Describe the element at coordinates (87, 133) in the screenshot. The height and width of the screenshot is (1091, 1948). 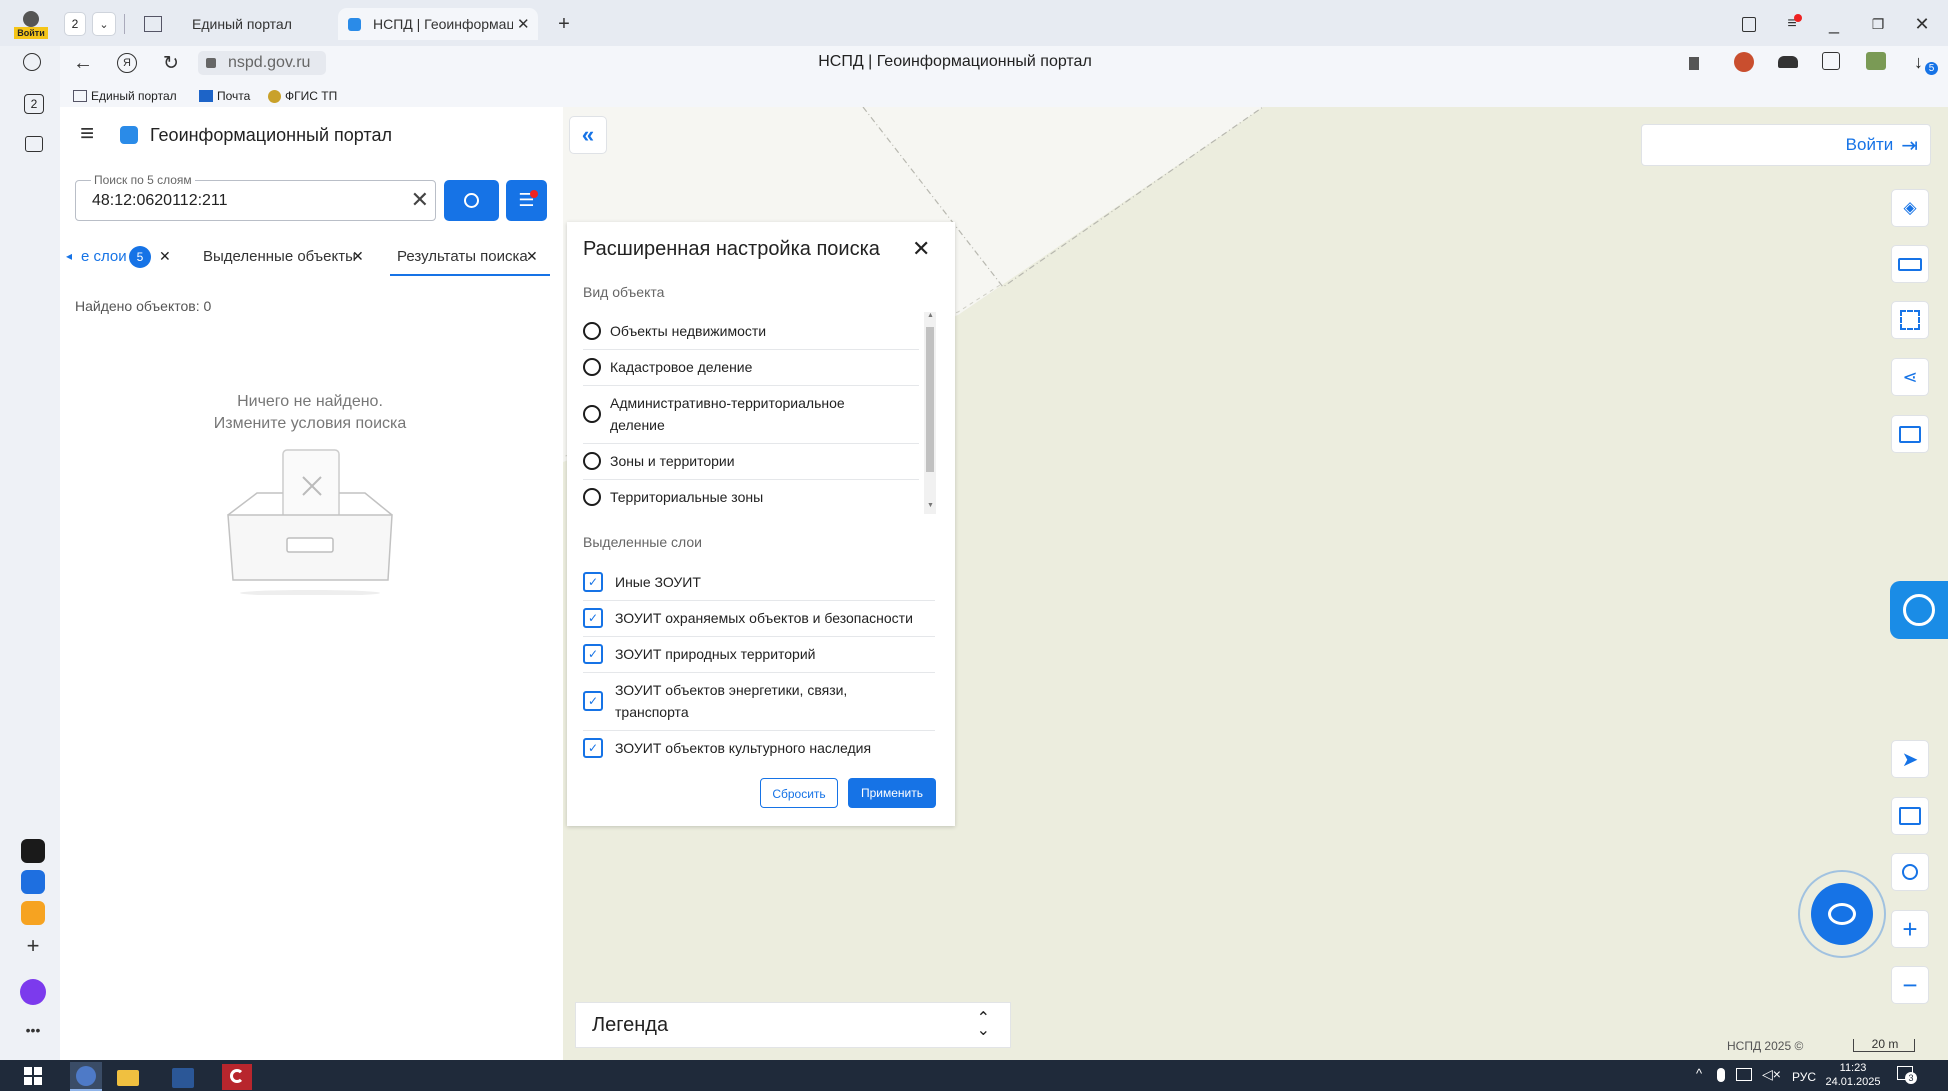
I see `hamburger-menu-button: ≡` at that location.